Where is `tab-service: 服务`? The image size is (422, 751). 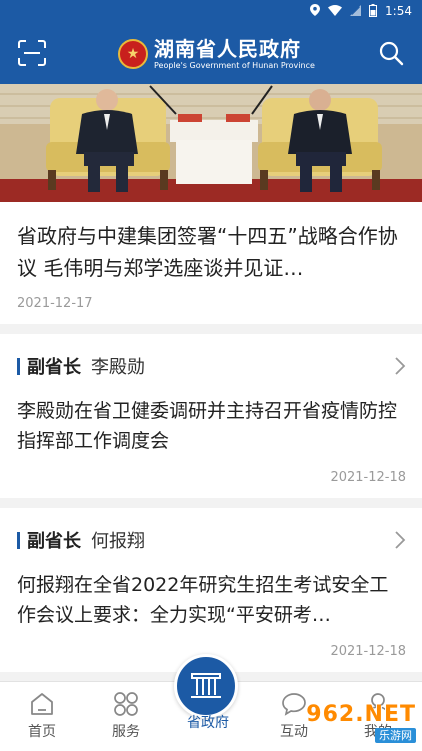
tab-service: 服务 is located at coordinates (126, 716).